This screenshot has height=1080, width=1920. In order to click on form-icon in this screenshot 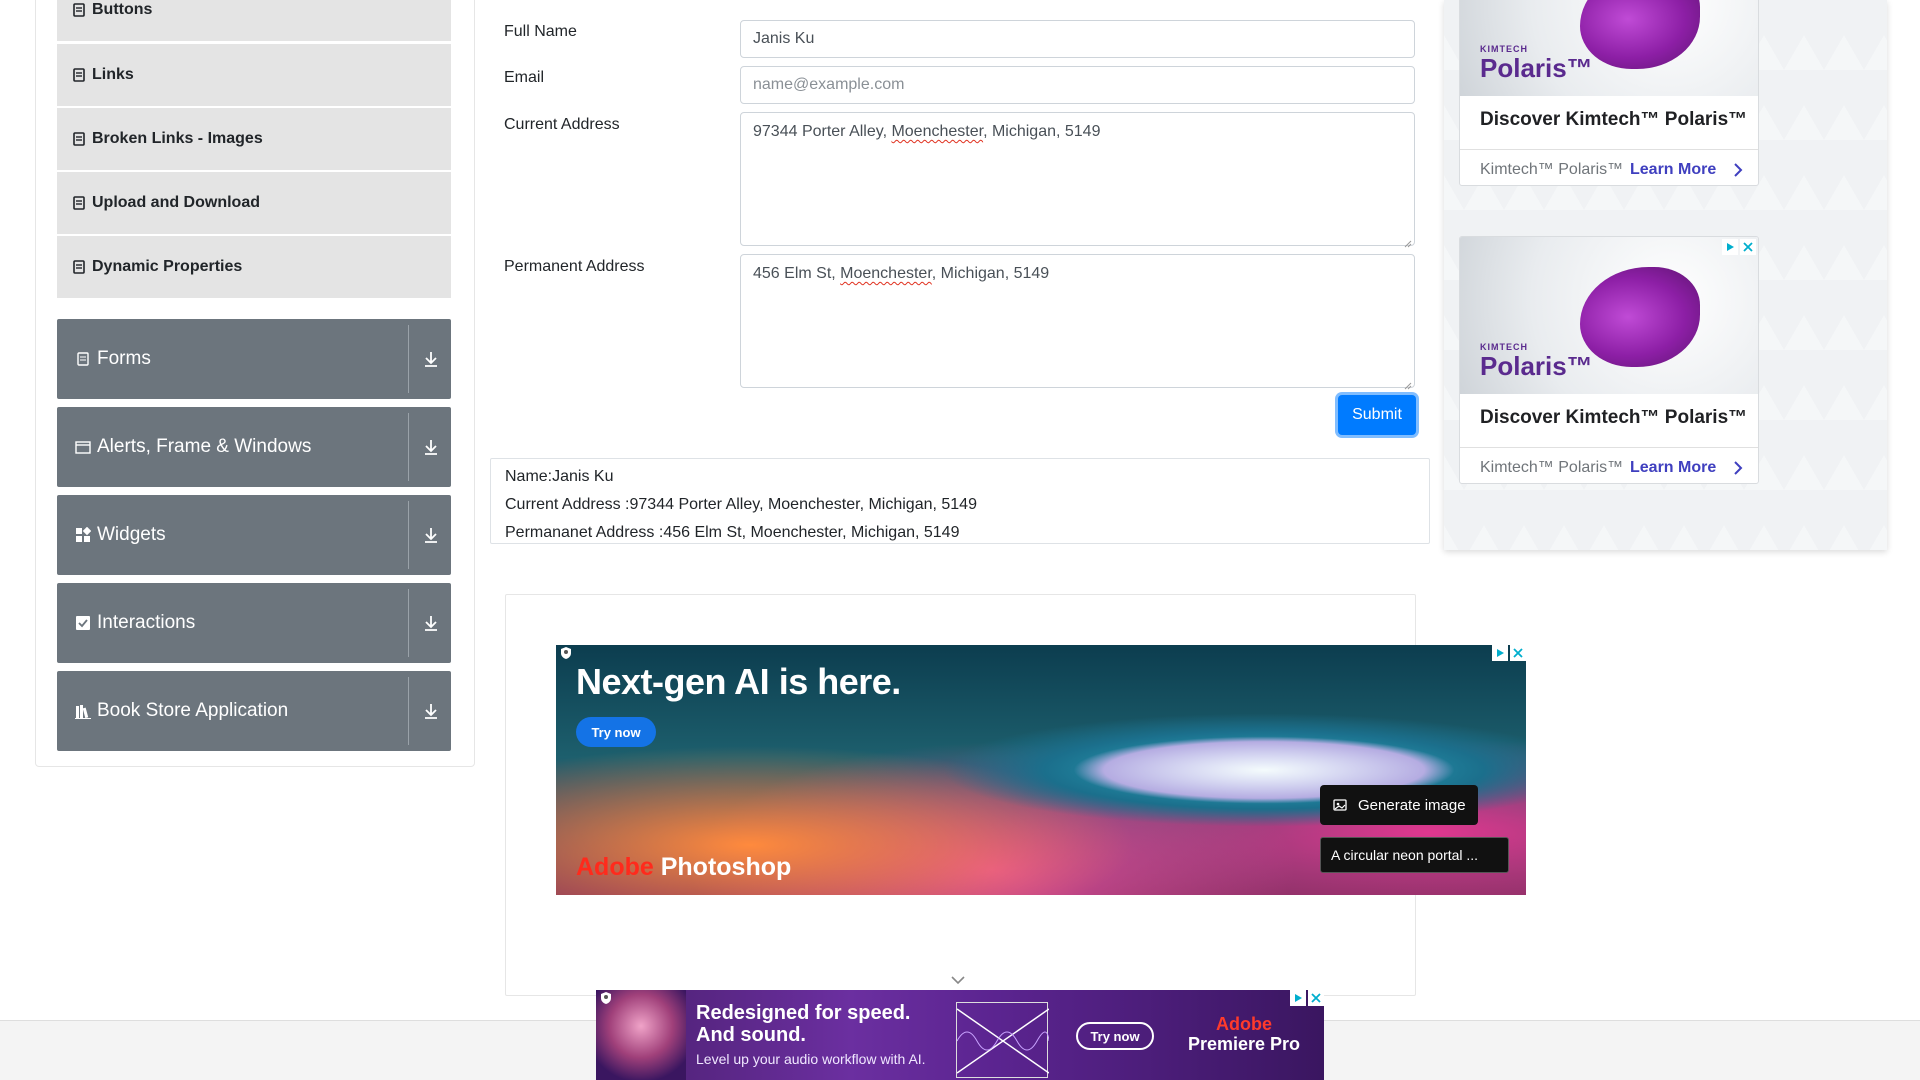, I will do `click(83, 359)`.